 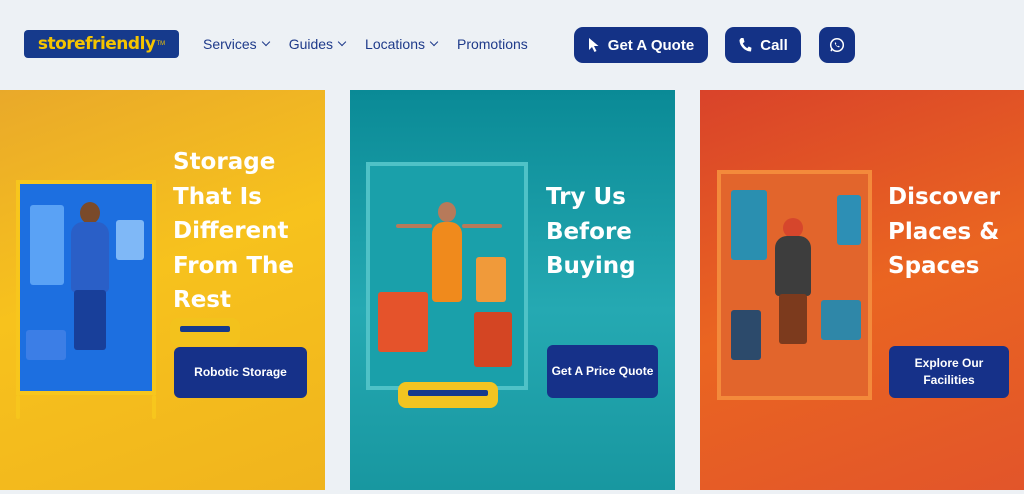 What do you see at coordinates (403, 322) in the screenshot?
I see `stacked-bags` at bounding box center [403, 322].